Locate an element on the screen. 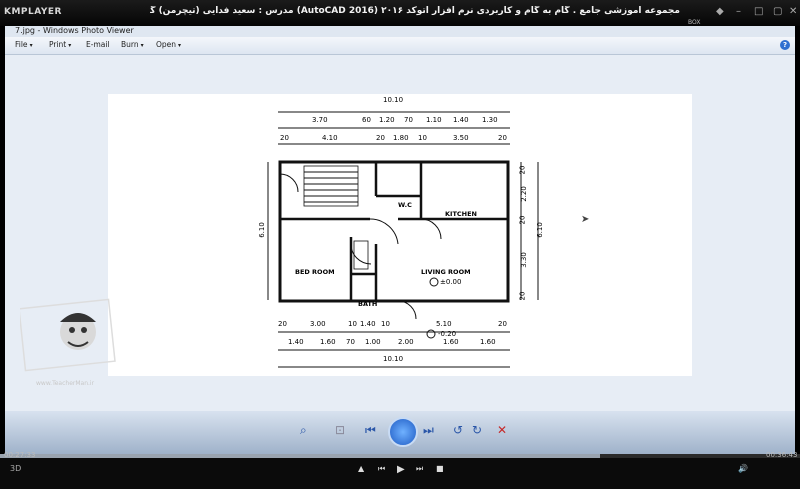 This screenshot has height=489, width=800. pin-icon: ◆ is located at coordinates (720, 12).